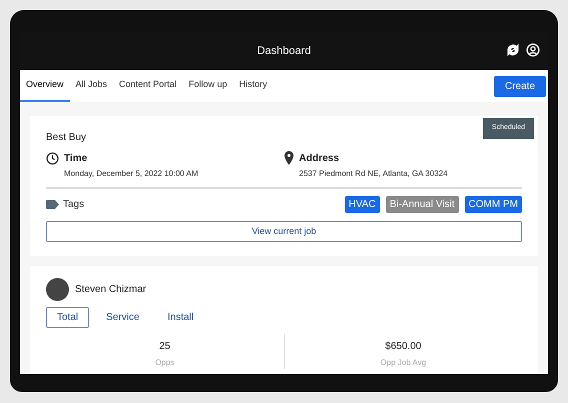 The width and height of the screenshot is (568, 403). Describe the element at coordinates (45, 86) in the screenshot. I see `nav-tab: Overview` at that location.